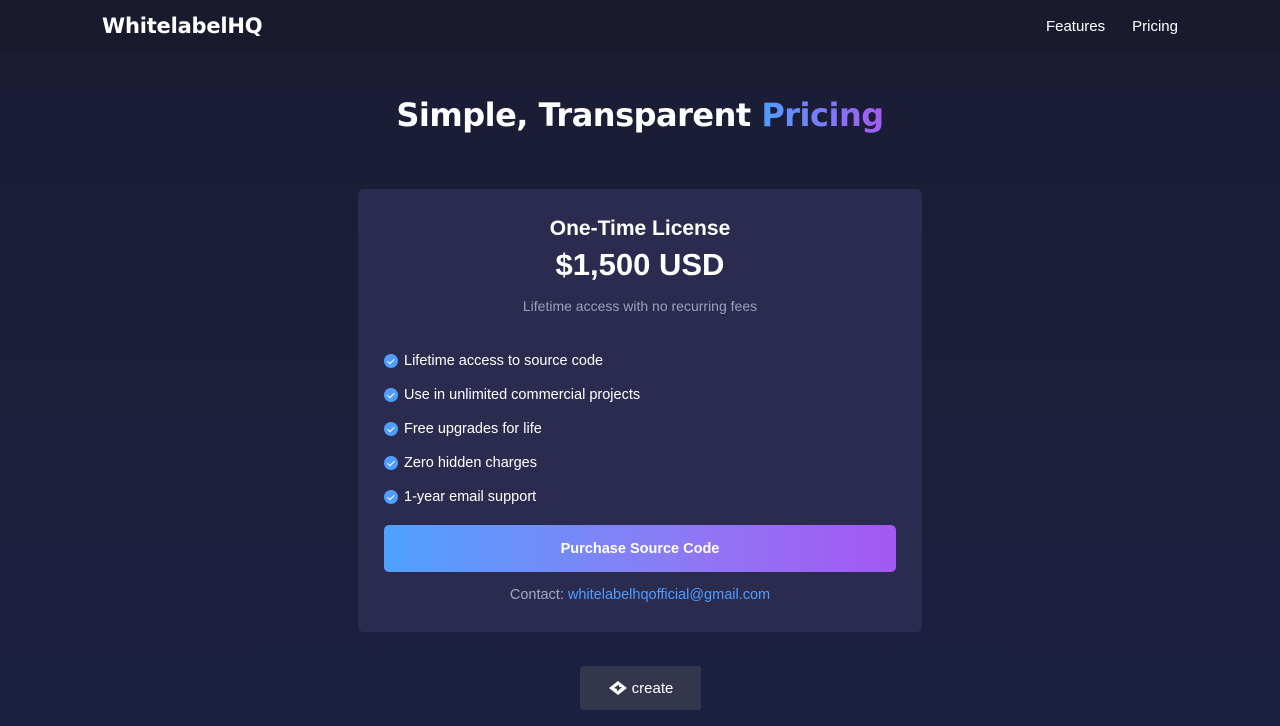  Describe the element at coordinates (640, 306) in the screenshot. I see `plan-subtitle: Lifetime access with no recurring fees` at that location.